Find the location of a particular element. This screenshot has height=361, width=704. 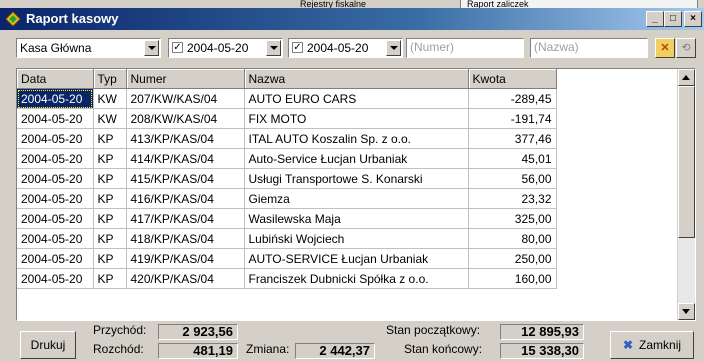

cell-number: 208/KW/KAS/04 is located at coordinates (185, 118).